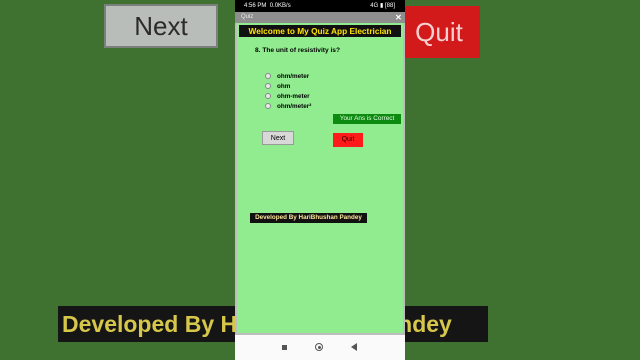 The height and width of the screenshot is (360, 640). I want to click on app-header: Welcome to My Quiz App Electrician, so click(320, 31).